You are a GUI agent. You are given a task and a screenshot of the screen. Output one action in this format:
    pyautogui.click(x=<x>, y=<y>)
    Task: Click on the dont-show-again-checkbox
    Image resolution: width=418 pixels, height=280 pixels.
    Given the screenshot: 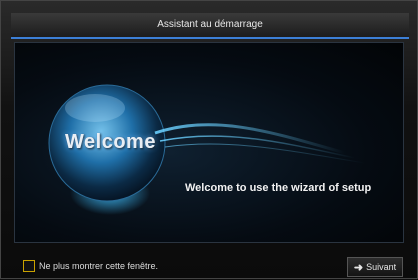 What is the action you would take?
    pyautogui.click(x=29, y=266)
    